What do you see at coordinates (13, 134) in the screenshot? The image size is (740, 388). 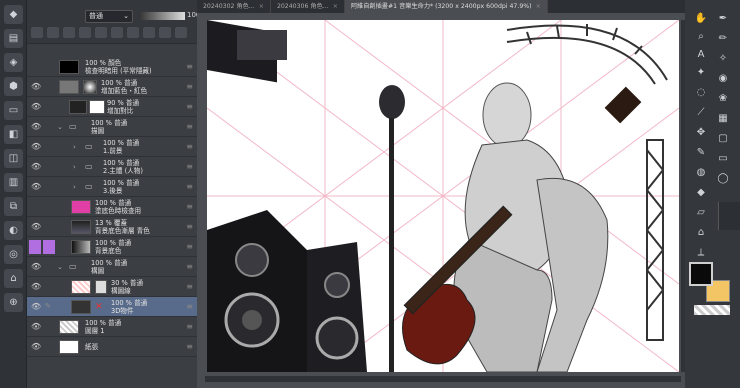 I see `mask-icon: ◧` at bounding box center [13, 134].